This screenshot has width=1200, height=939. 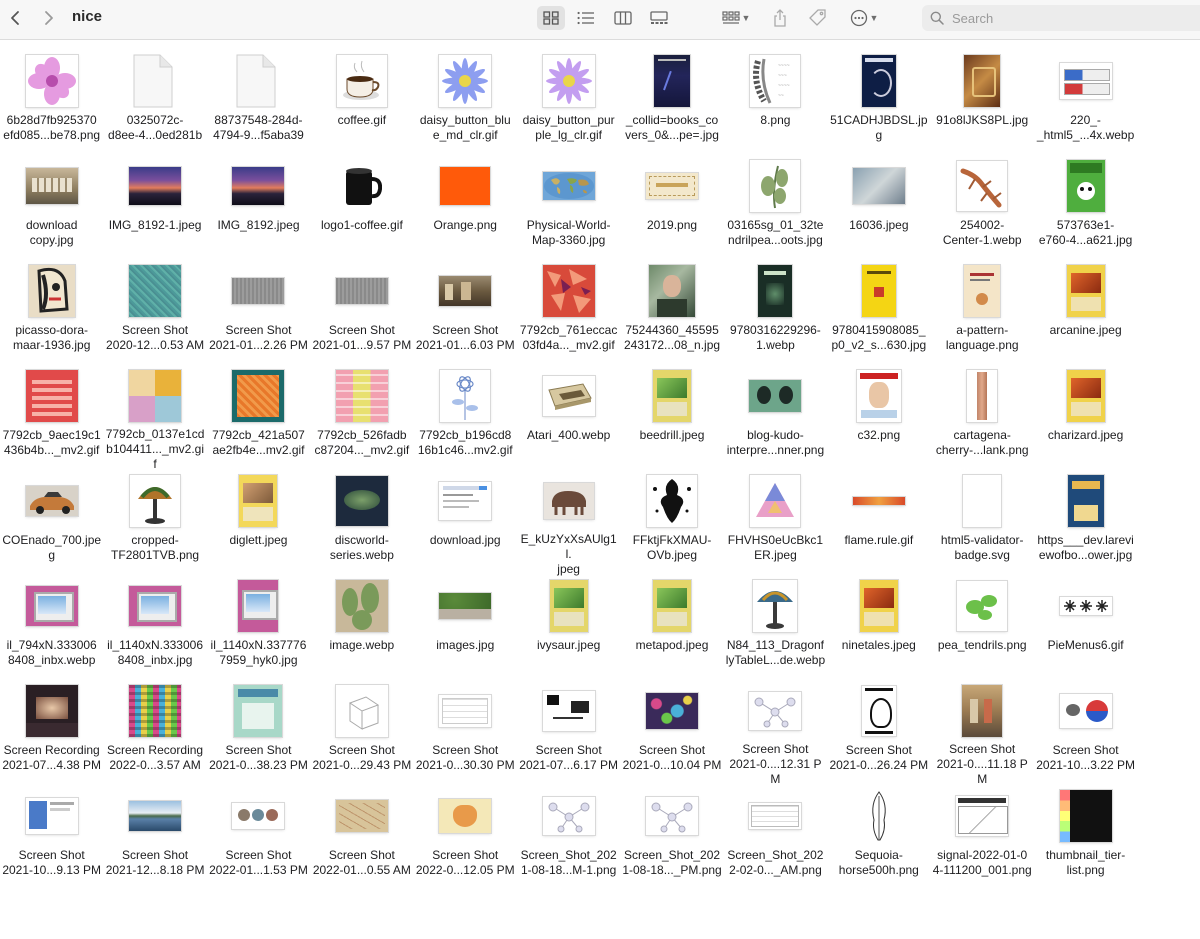 I want to click on file-item: 9780415908085_ p0_v2_s...630.jpg, so click(x=878, y=314).